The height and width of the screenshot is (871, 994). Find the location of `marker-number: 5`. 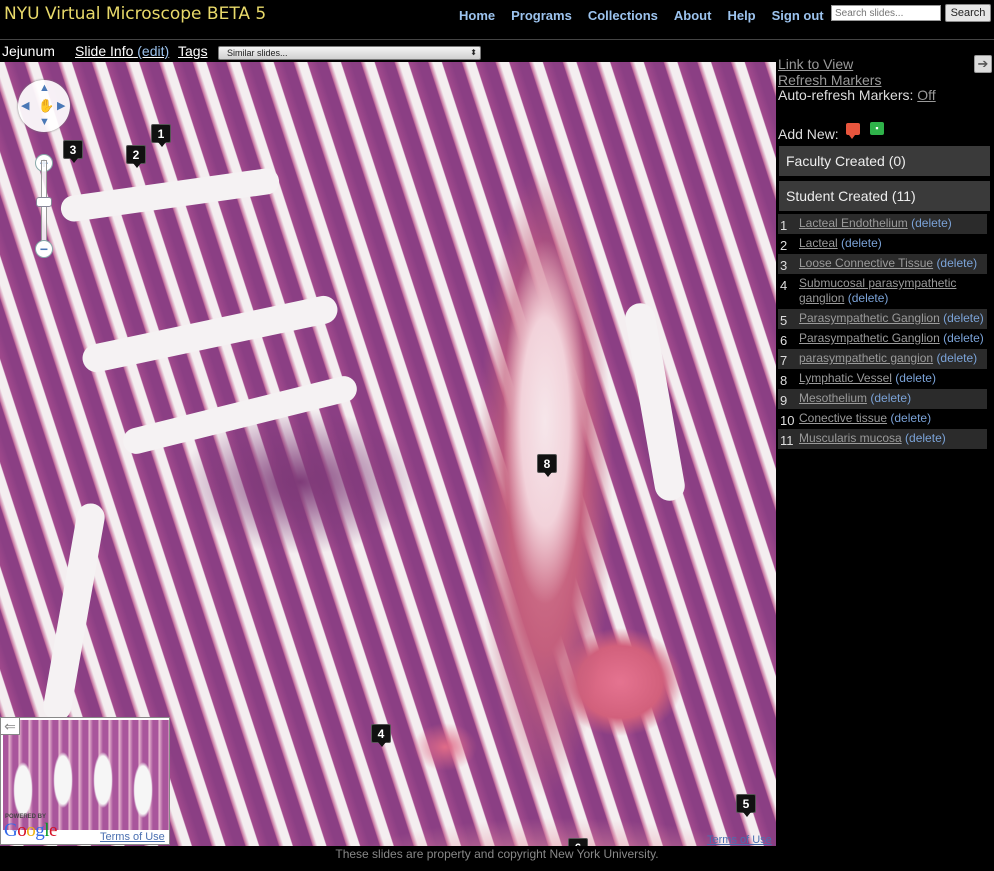

marker-number: 5 is located at coordinates (784, 320).